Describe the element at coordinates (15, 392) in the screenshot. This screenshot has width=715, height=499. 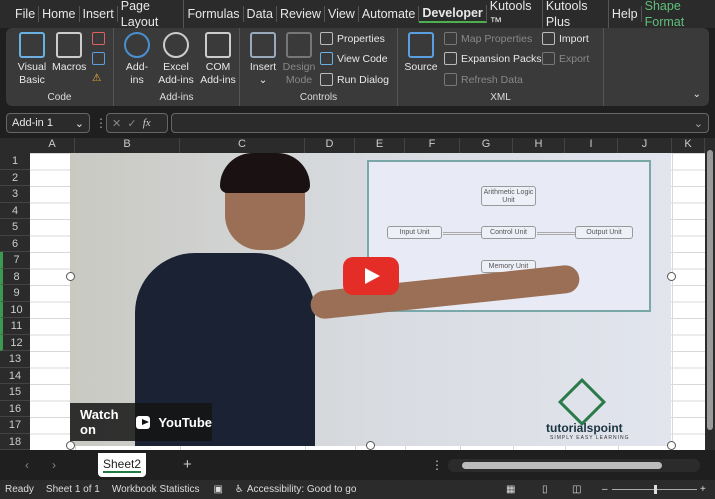
I see `row-header: 15` at that location.